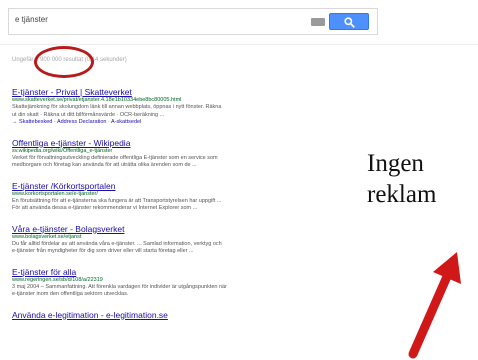  I want to click on divider, so click(239, 44).